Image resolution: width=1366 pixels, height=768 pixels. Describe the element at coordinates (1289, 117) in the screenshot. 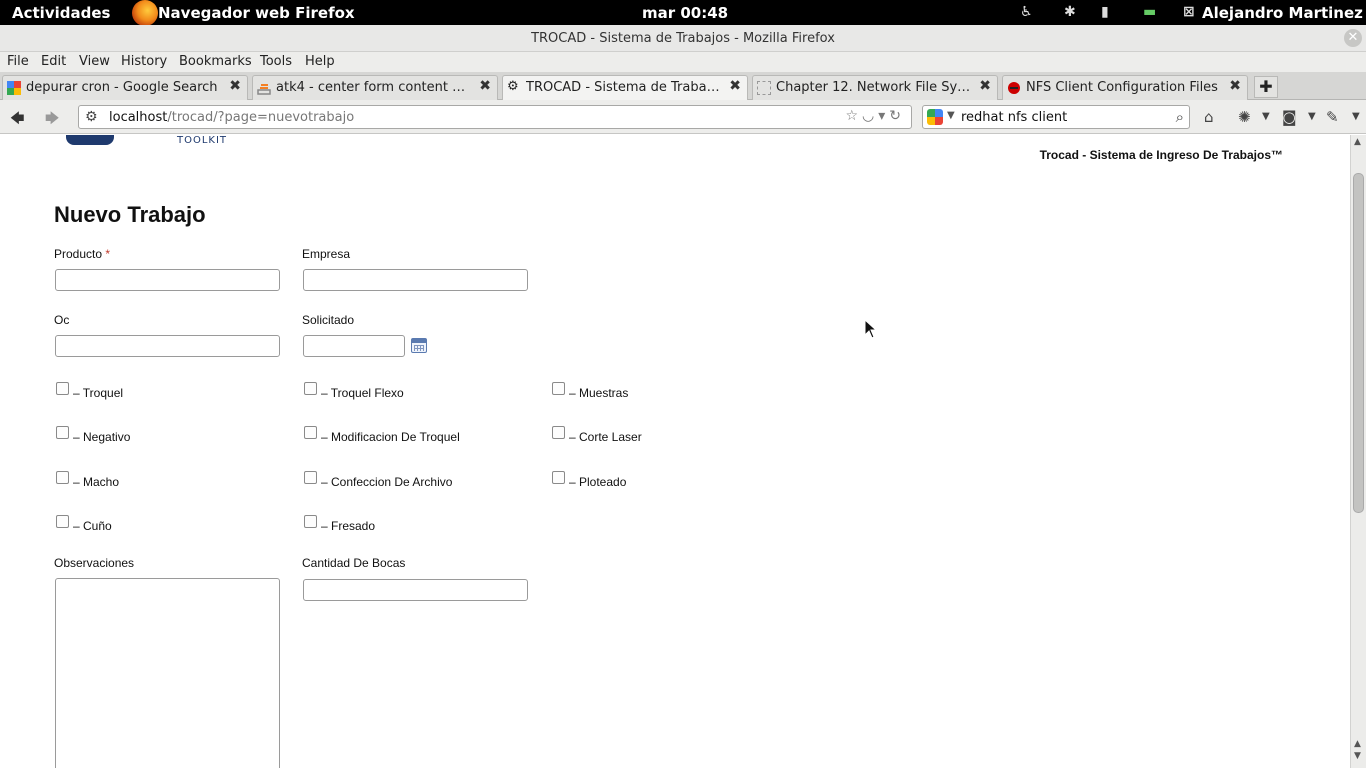

I see `pocket-icon: ◙` at that location.